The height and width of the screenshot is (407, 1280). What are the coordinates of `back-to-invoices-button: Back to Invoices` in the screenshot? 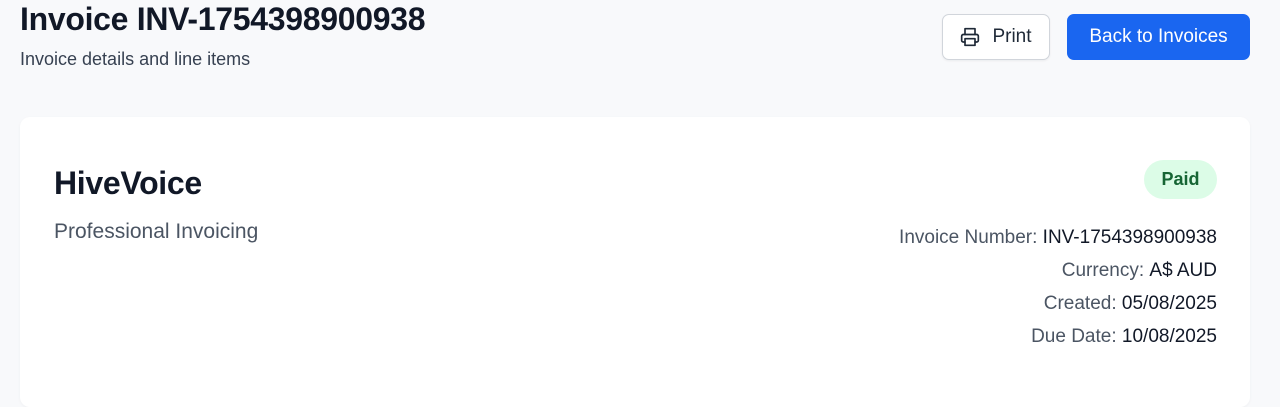 It's located at (1158, 37).